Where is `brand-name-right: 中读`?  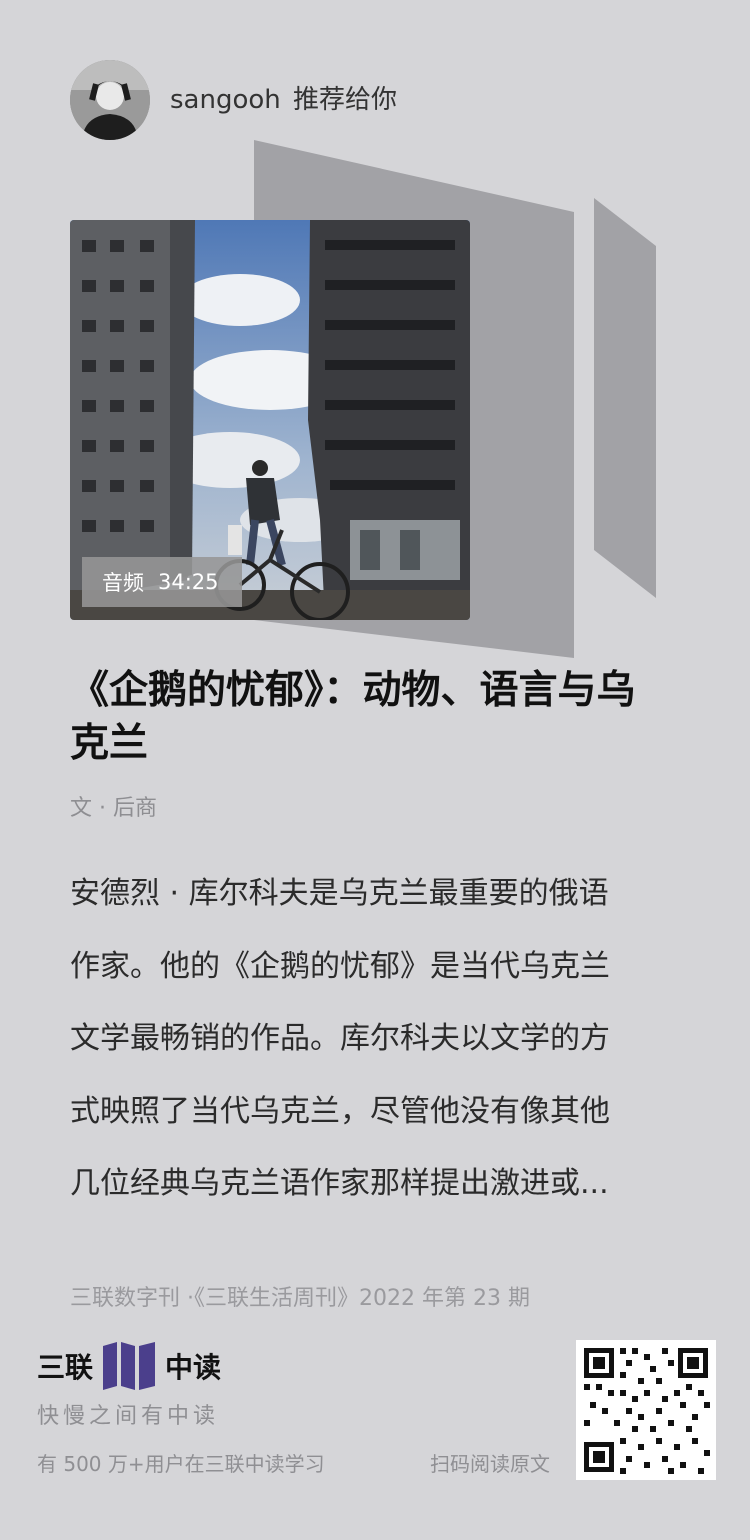 brand-name-right: 中读 is located at coordinates (193, 1367).